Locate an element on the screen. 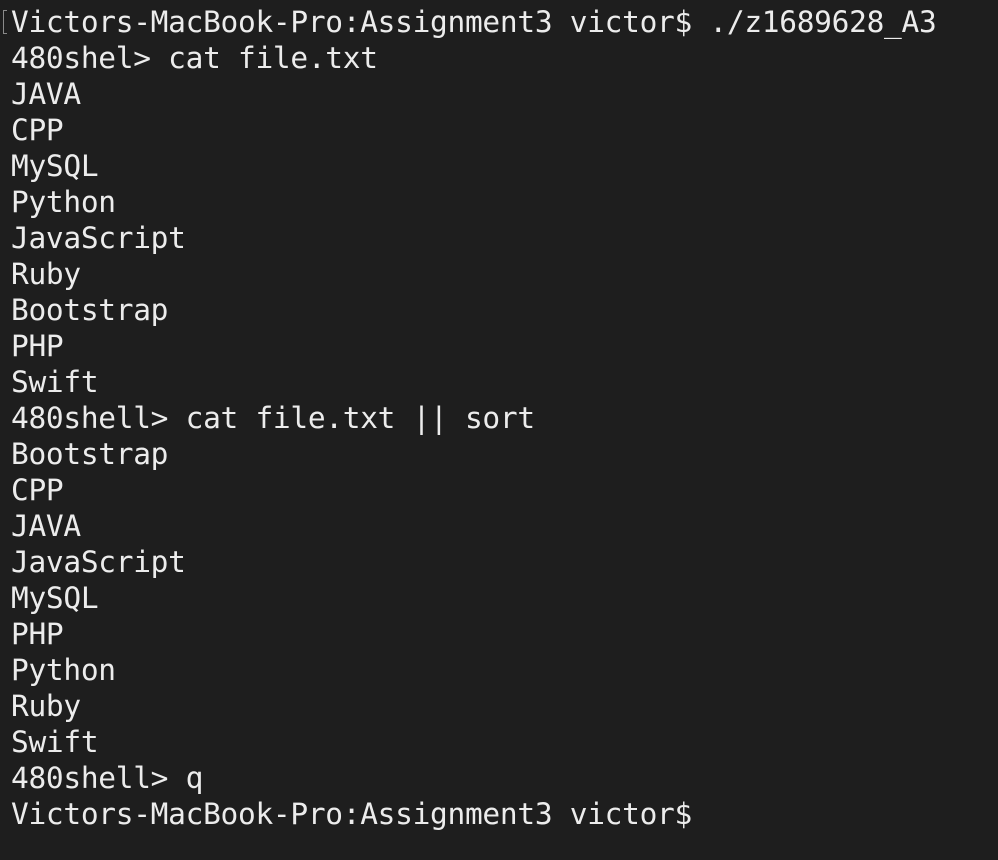  terminal-line-command-cat: 480shel> cat file.txt is located at coordinates (194, 58).